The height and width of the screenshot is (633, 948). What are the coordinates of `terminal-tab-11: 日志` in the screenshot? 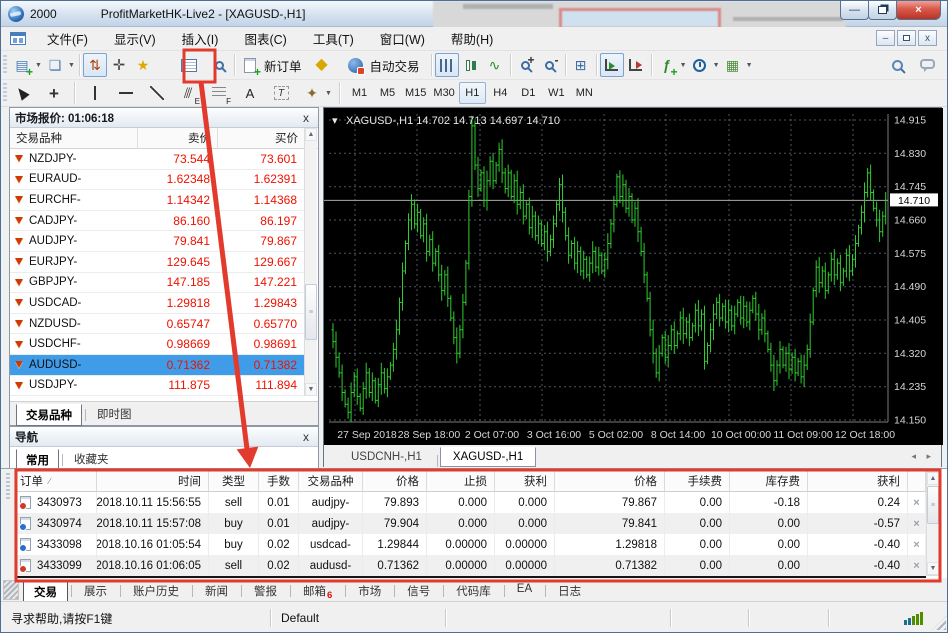 It's located at (569, 591).